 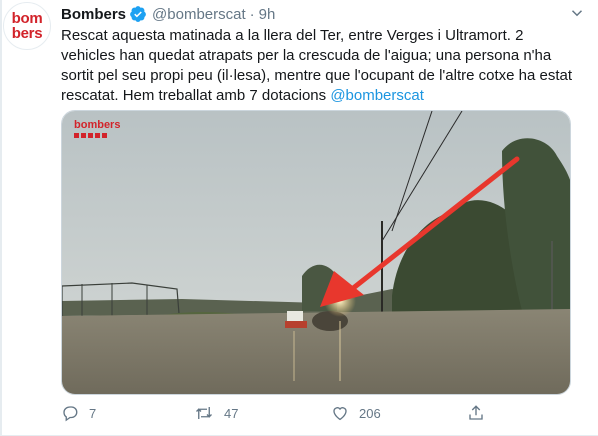 What do you see at coordinates (291, 415) in the screenshot?
I see `tweet-actions: 7 47 206` at bounding box center [291, 415].